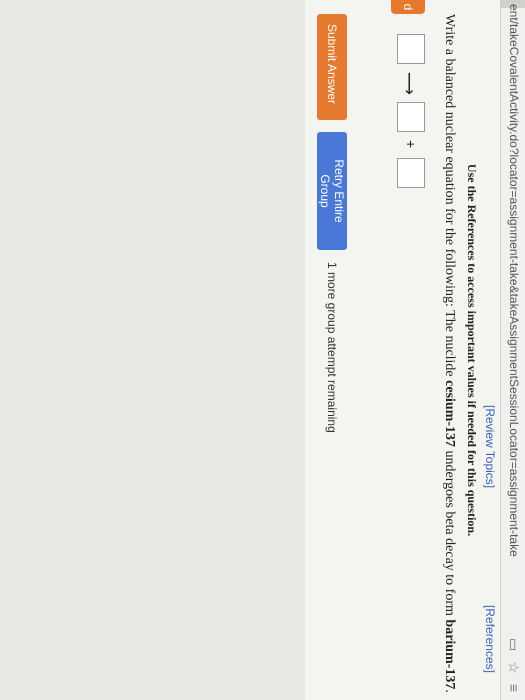 The width and height of the screenshot is (525, 700). What do you see at coordinates (400, 350) in the screenshot?
I see `equation-row: d ⟶ +` at bounding box center [400, 350].